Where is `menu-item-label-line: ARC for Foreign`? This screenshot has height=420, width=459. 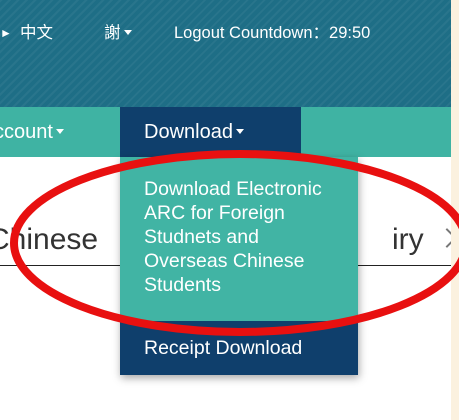
menu-item-label-line: ARC for Foreign is located at coordinates (214, 213).